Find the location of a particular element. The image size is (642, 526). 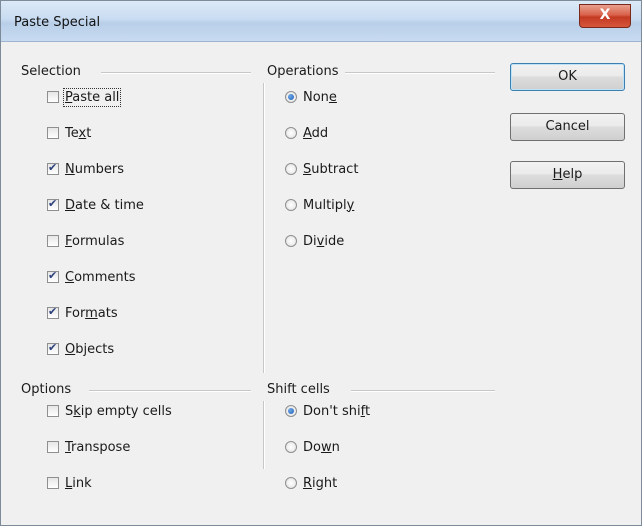

option-label: Add is located at coordinates (315, 133).